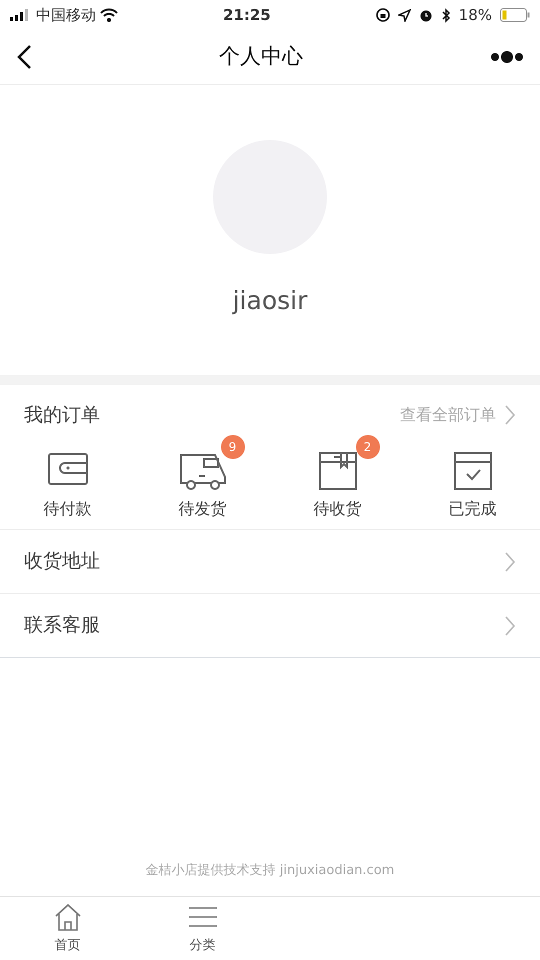 The height and width of the screenshot is (960, 540). What do you see at coordinates (270, 625) in the screenshot?
I see `menu-row: 联系客服` at bounding box center [270, 625].